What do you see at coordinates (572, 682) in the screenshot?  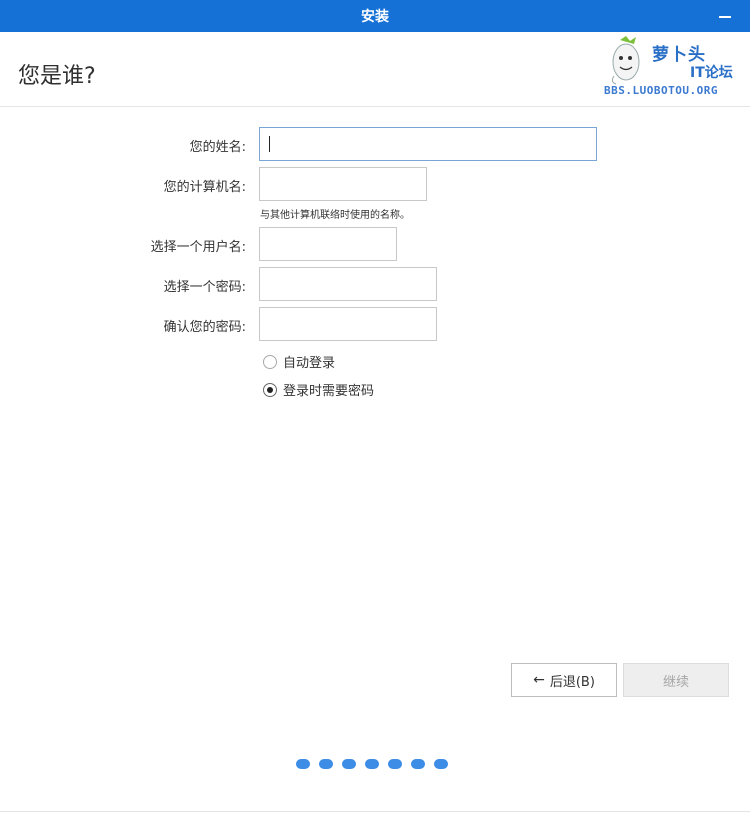 I see `back-button-label: 后退(B)` at bounding box center [572, 682].